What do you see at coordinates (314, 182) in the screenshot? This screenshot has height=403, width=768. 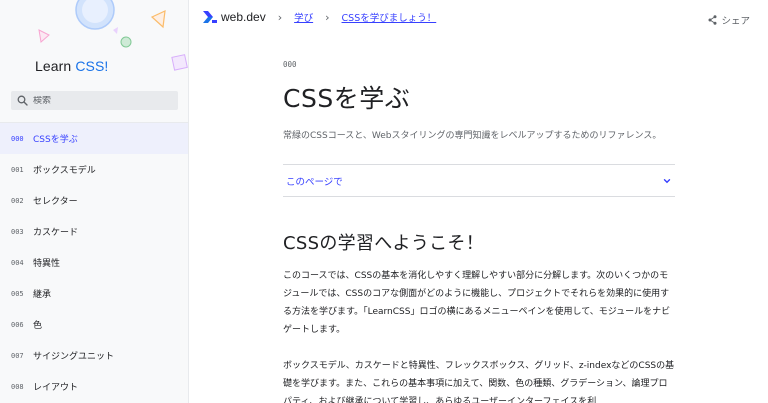 I see `toc-label: このページで` at bounding box center [314, 182].